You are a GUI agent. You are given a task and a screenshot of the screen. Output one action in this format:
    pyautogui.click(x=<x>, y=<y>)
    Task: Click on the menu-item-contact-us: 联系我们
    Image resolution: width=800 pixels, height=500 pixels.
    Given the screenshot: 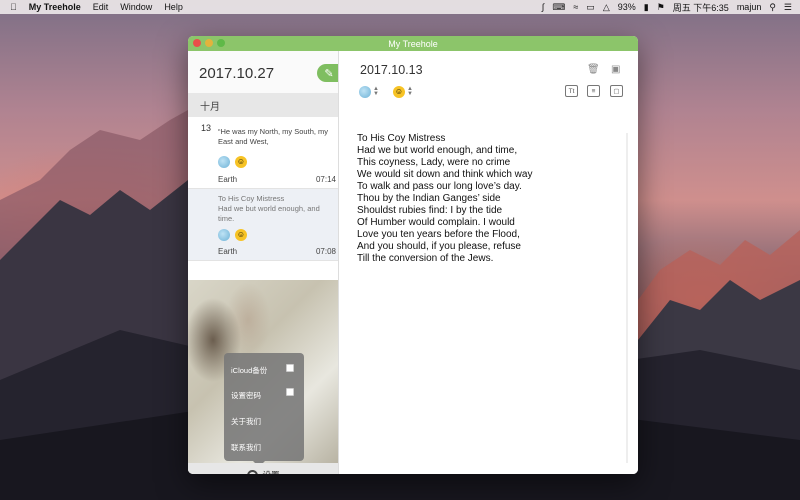 What is the action you would take?
    pyautogui.click(x=246, y=447)
    